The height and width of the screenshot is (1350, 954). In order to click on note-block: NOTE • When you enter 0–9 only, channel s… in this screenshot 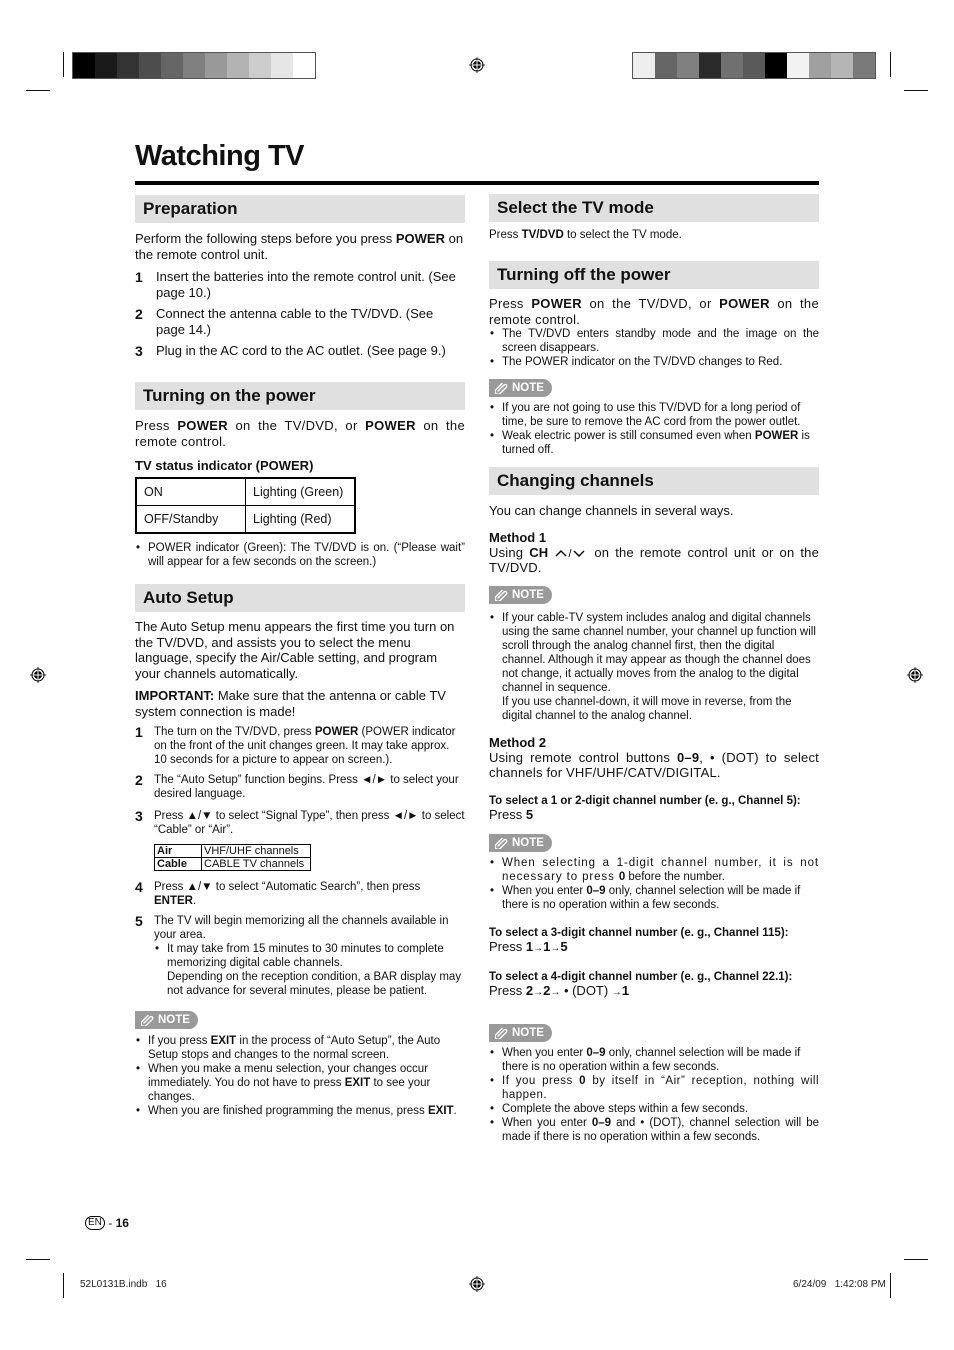, I will do `click(654, 1084)`.